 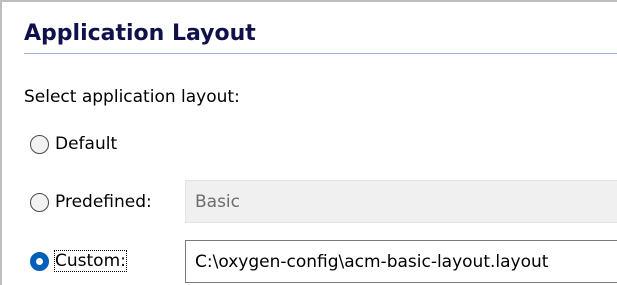 I want to click on section-divider, so click(x=320, y=53).